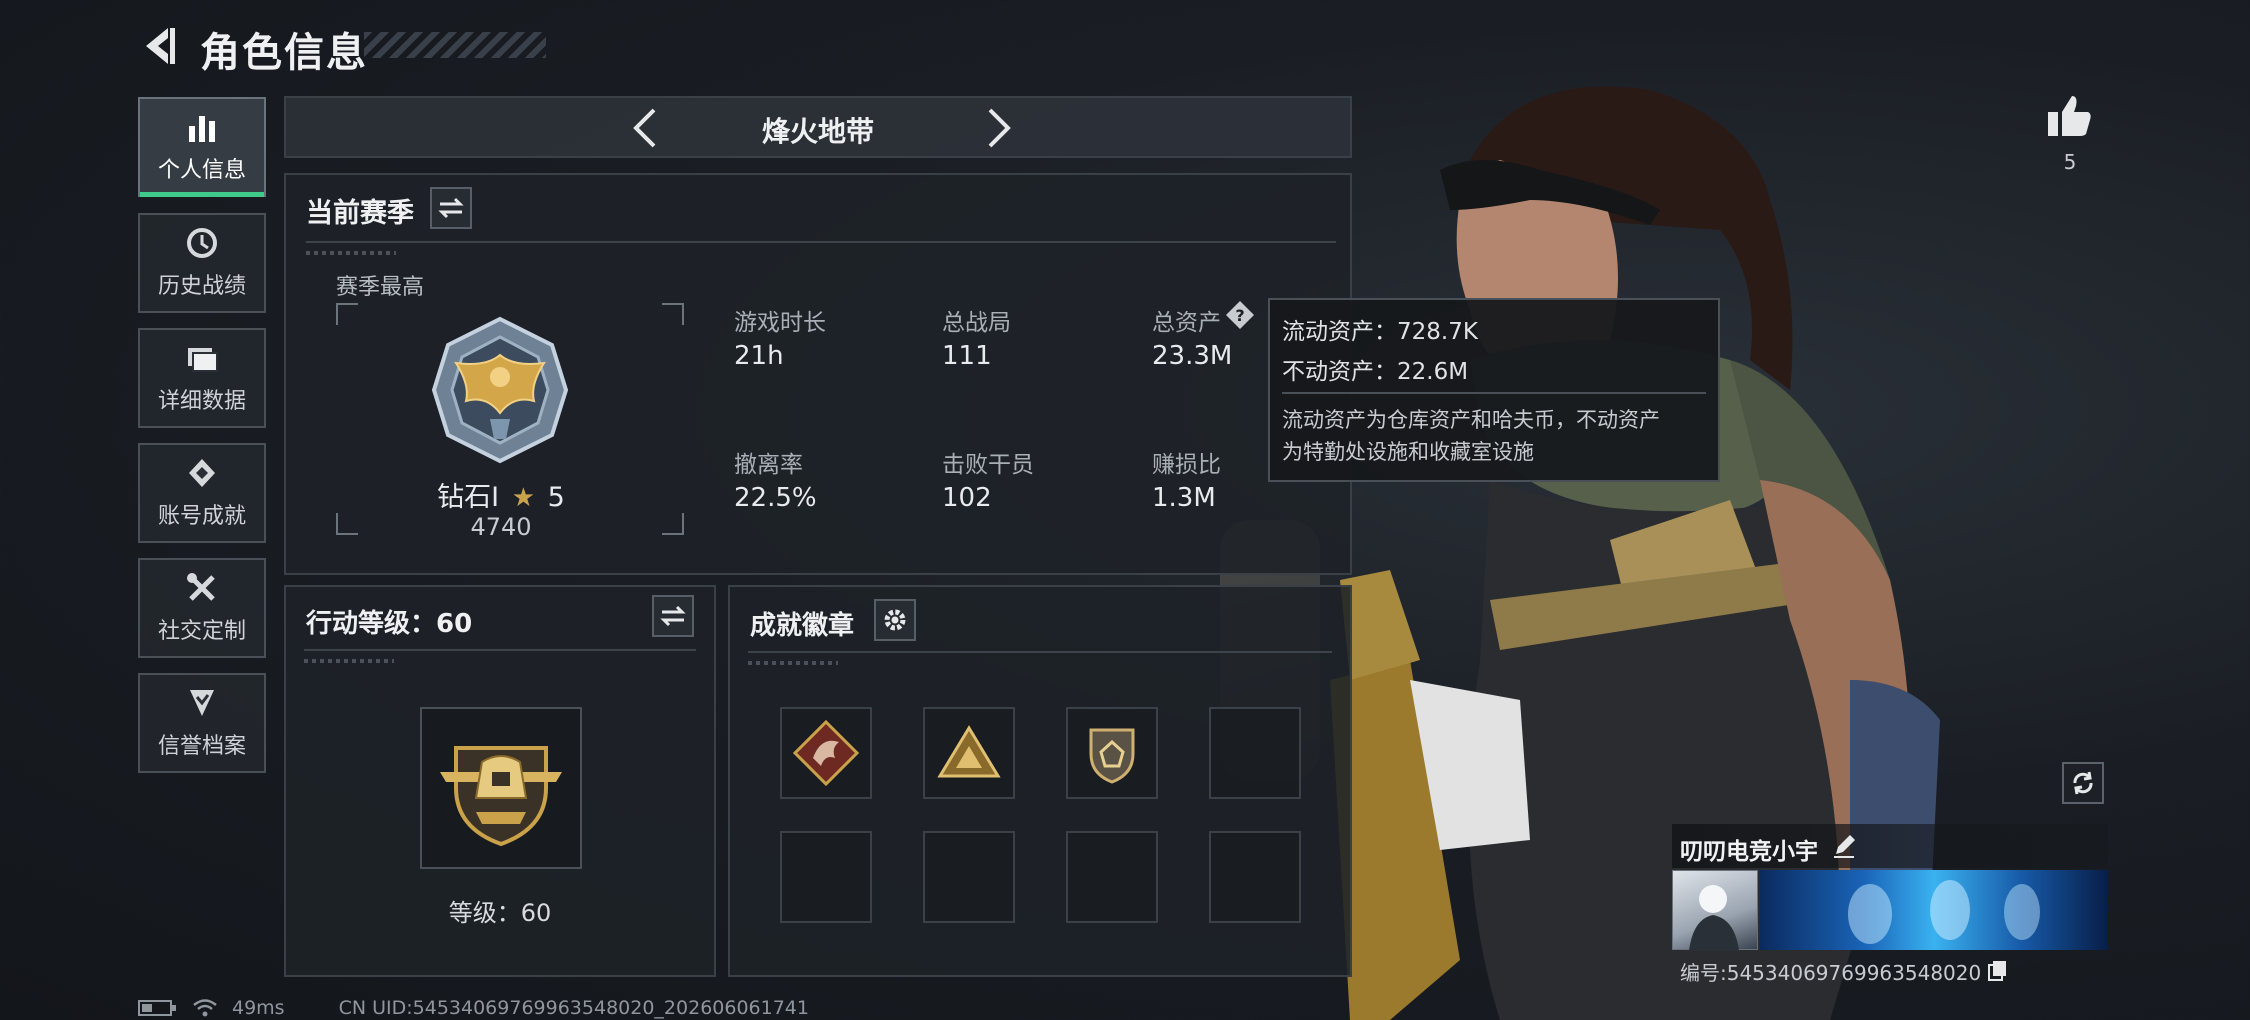 This screenshot has width=2250, height=1020. I want to click on help-icon: ?, so click(1240, 315).